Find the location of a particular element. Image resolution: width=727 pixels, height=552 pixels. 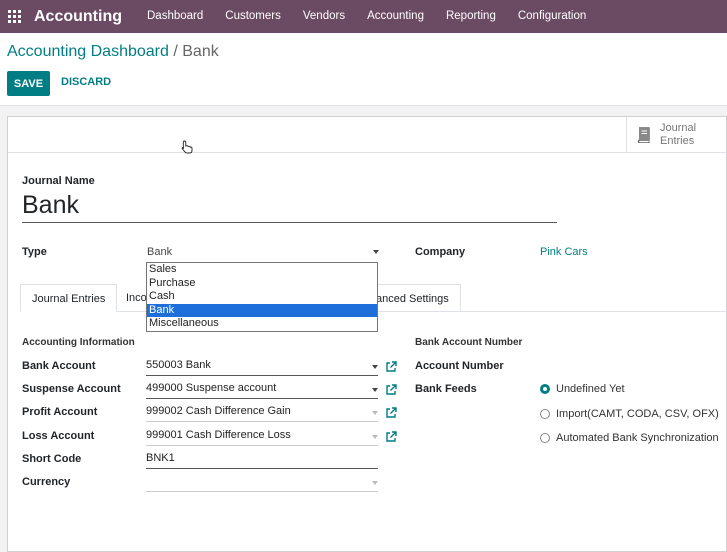

breadcrumb: Accounting Dashboard / Bank is located at coordinates (113, 52).